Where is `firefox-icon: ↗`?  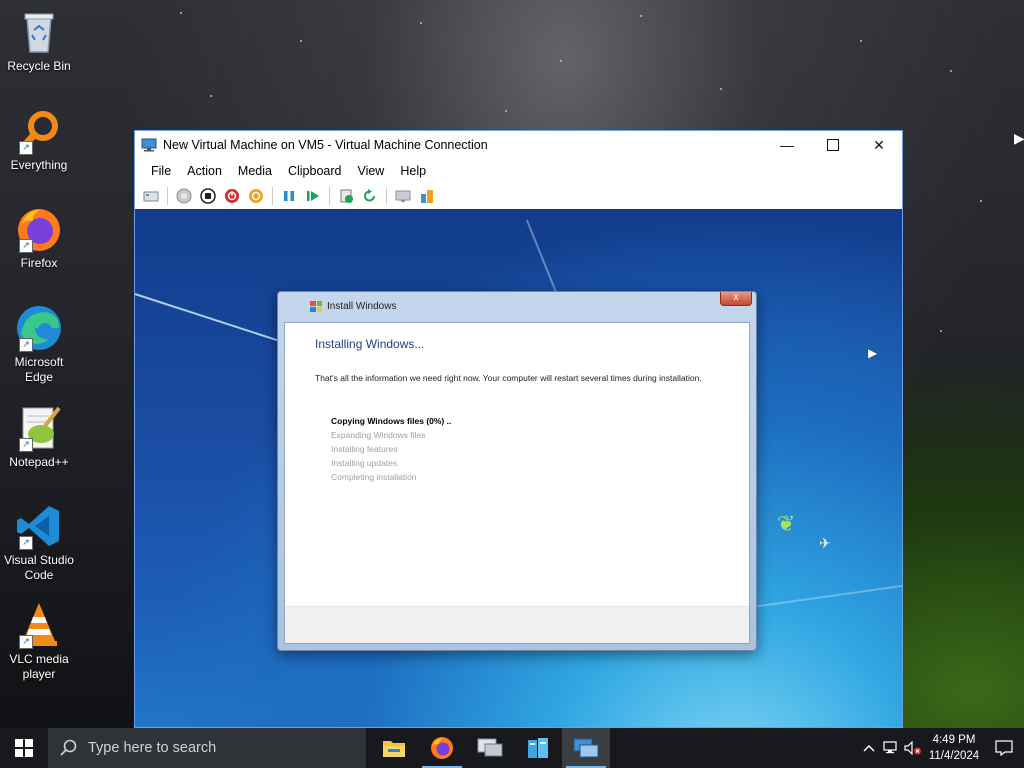
firefox-icon: ↗ is located at coordinates (39, 229).